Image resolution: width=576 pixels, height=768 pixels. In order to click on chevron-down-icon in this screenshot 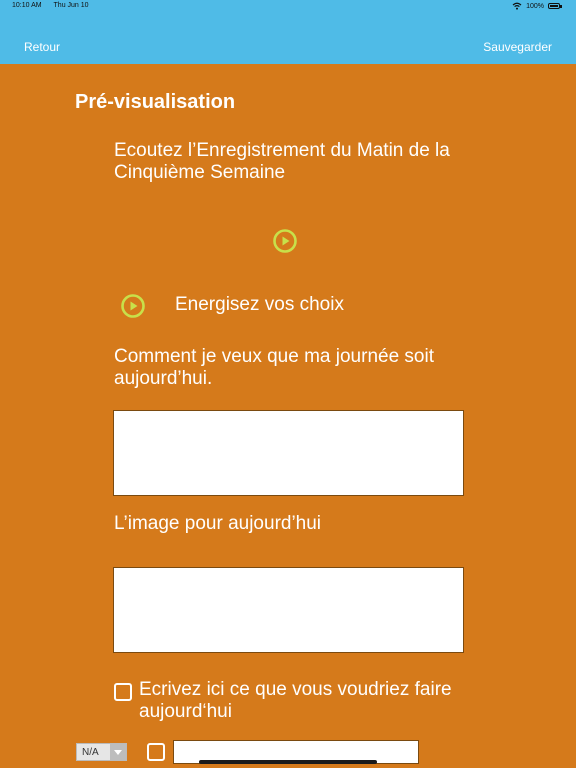, I will do `click(118, 752)`.